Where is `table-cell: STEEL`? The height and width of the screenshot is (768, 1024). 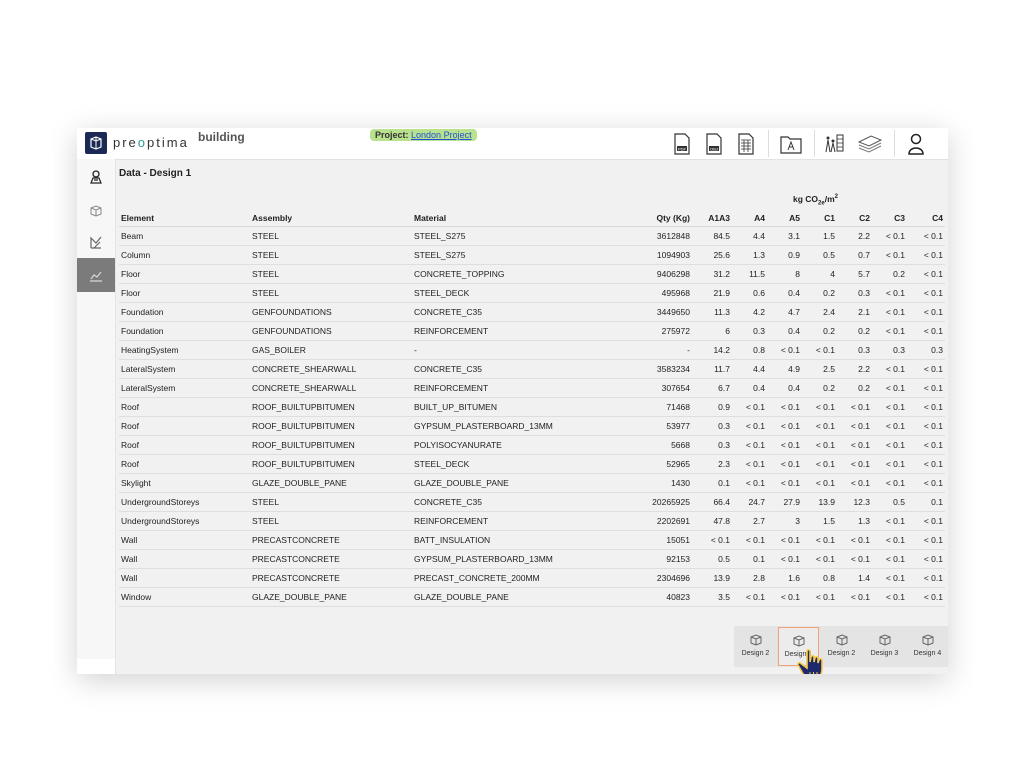 table-cell: STEEL is located at coordinates (331, 236).